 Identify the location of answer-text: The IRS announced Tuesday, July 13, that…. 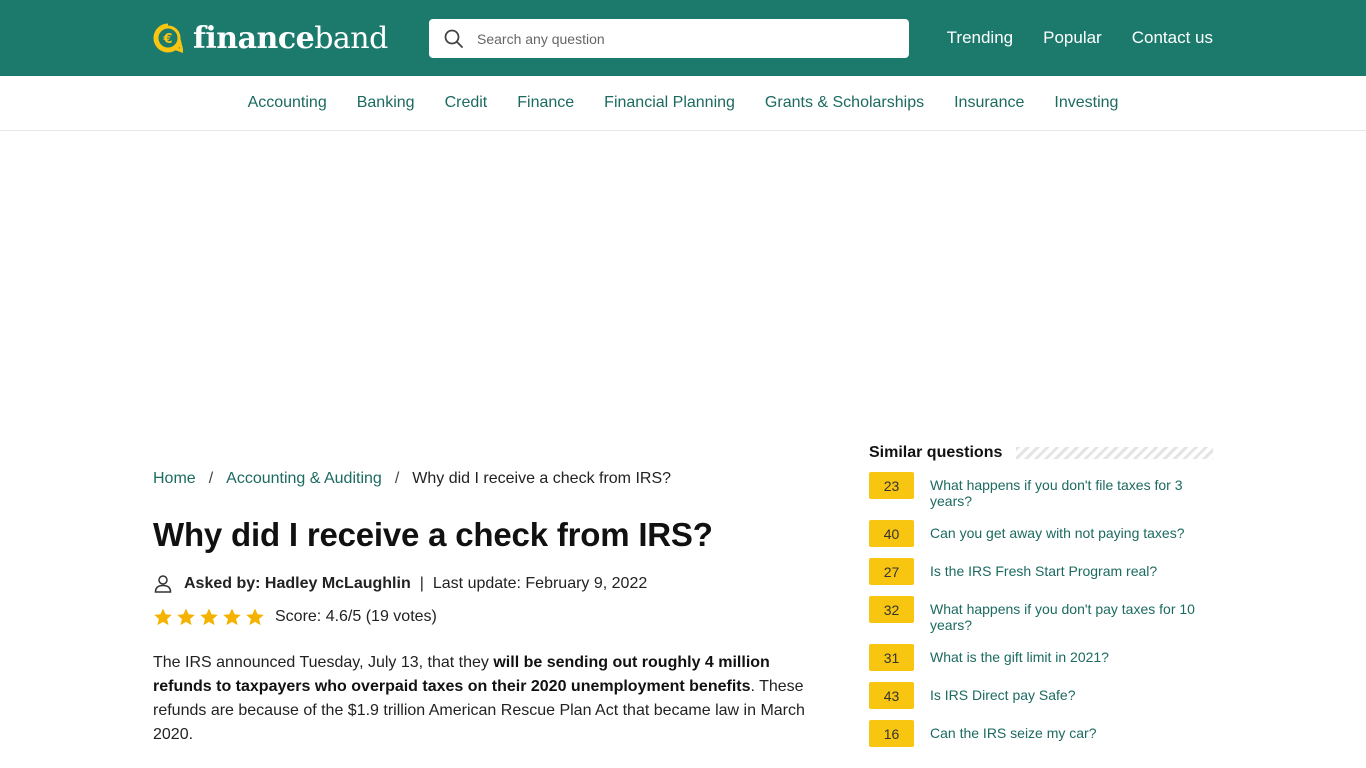
(479, 698).